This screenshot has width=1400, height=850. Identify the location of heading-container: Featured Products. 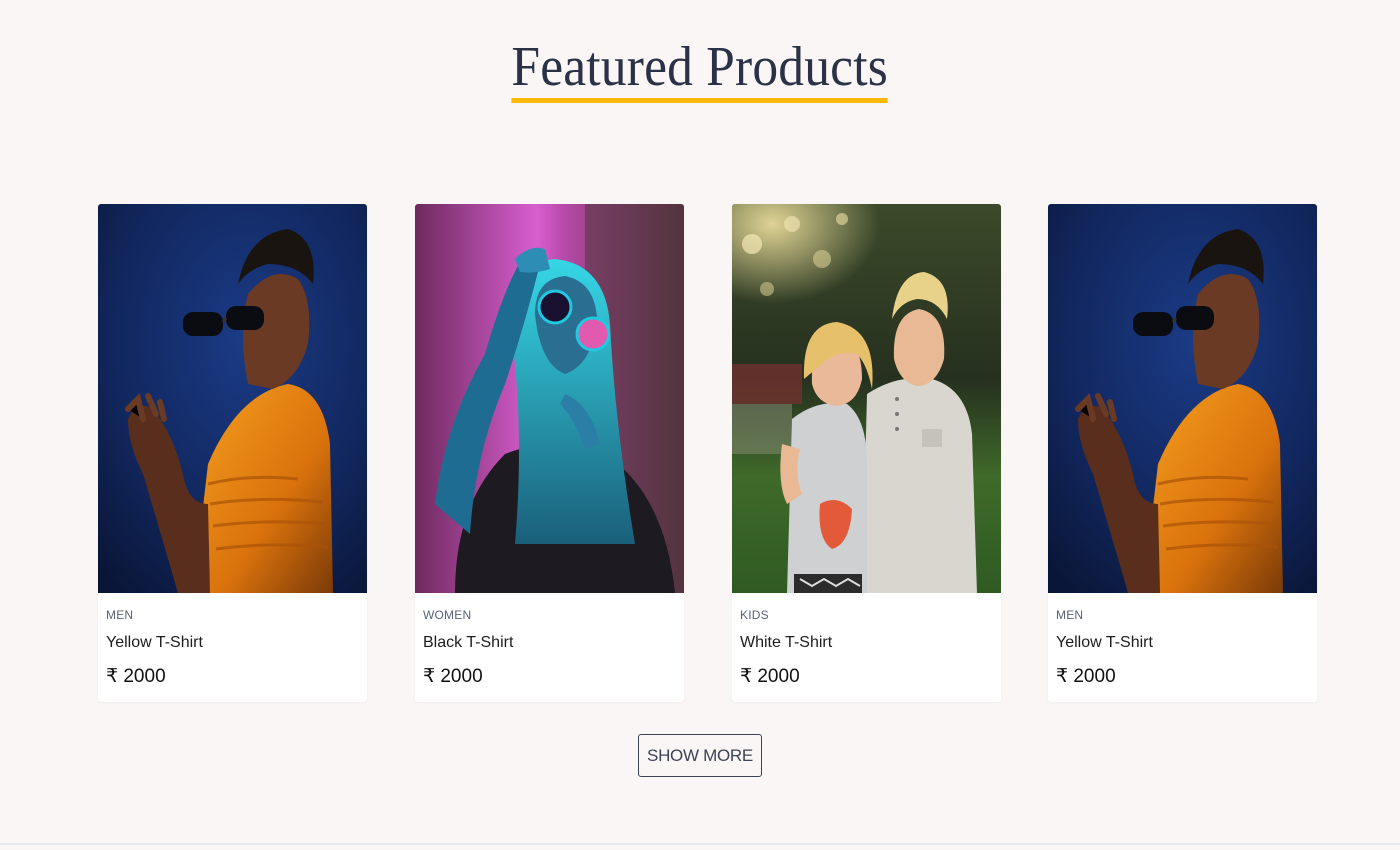
(700, 69).